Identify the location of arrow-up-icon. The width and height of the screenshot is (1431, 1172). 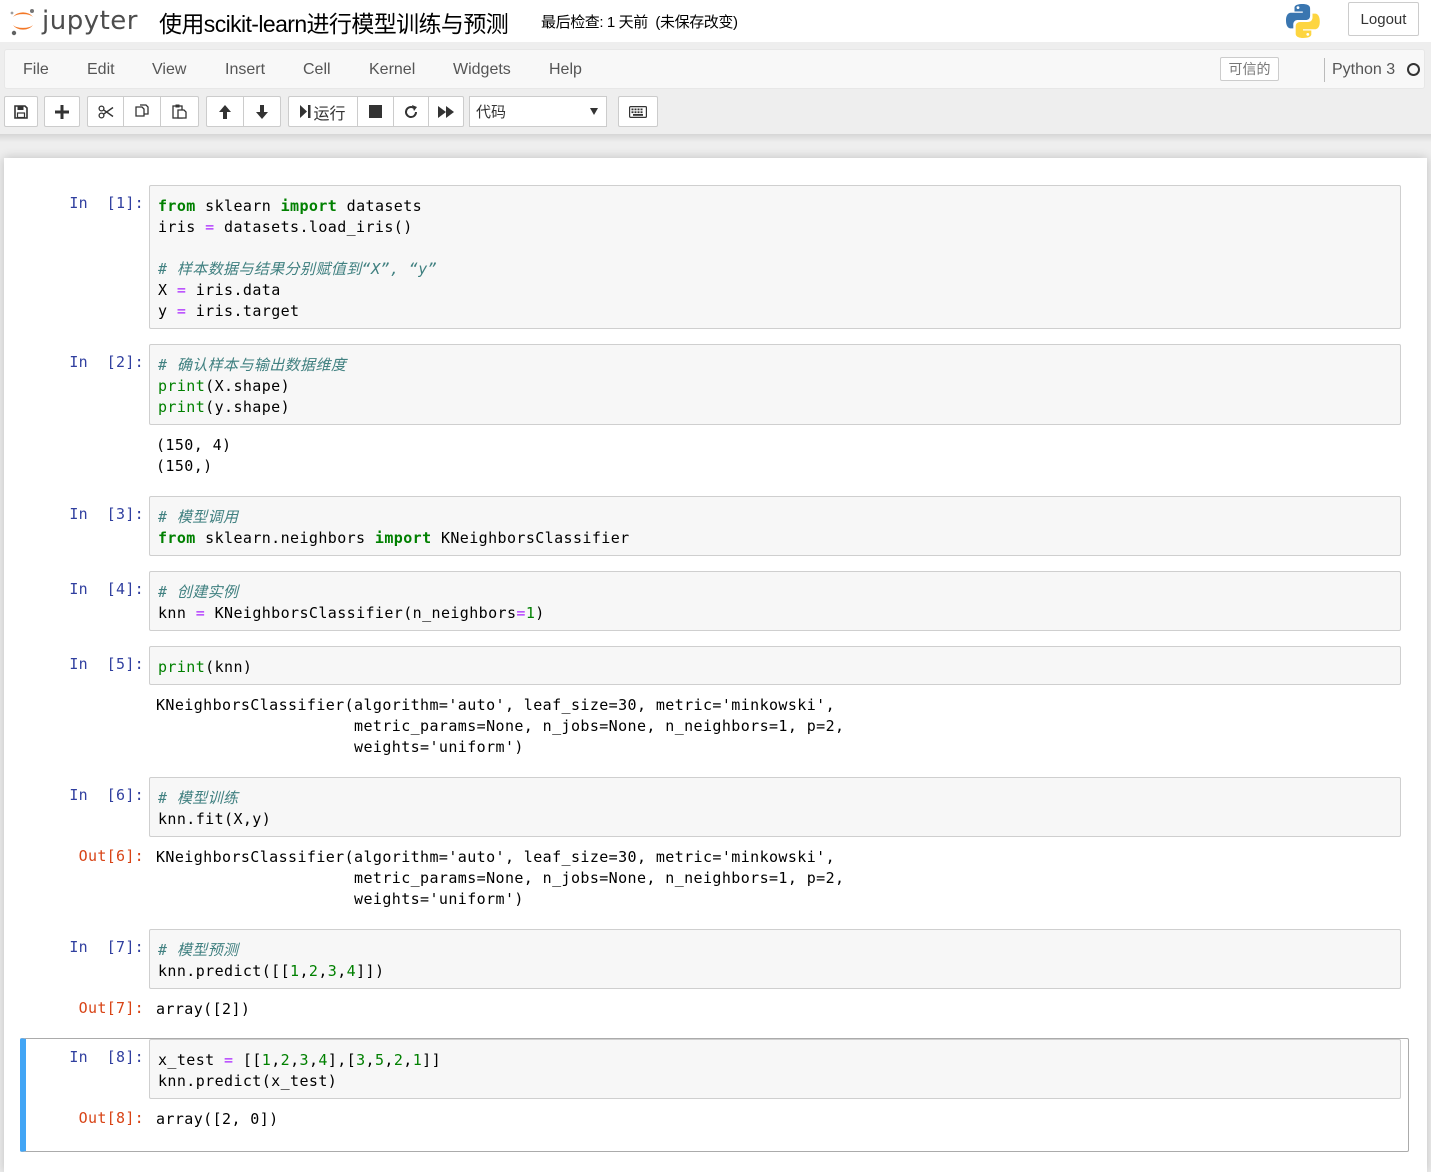
(225, 111).